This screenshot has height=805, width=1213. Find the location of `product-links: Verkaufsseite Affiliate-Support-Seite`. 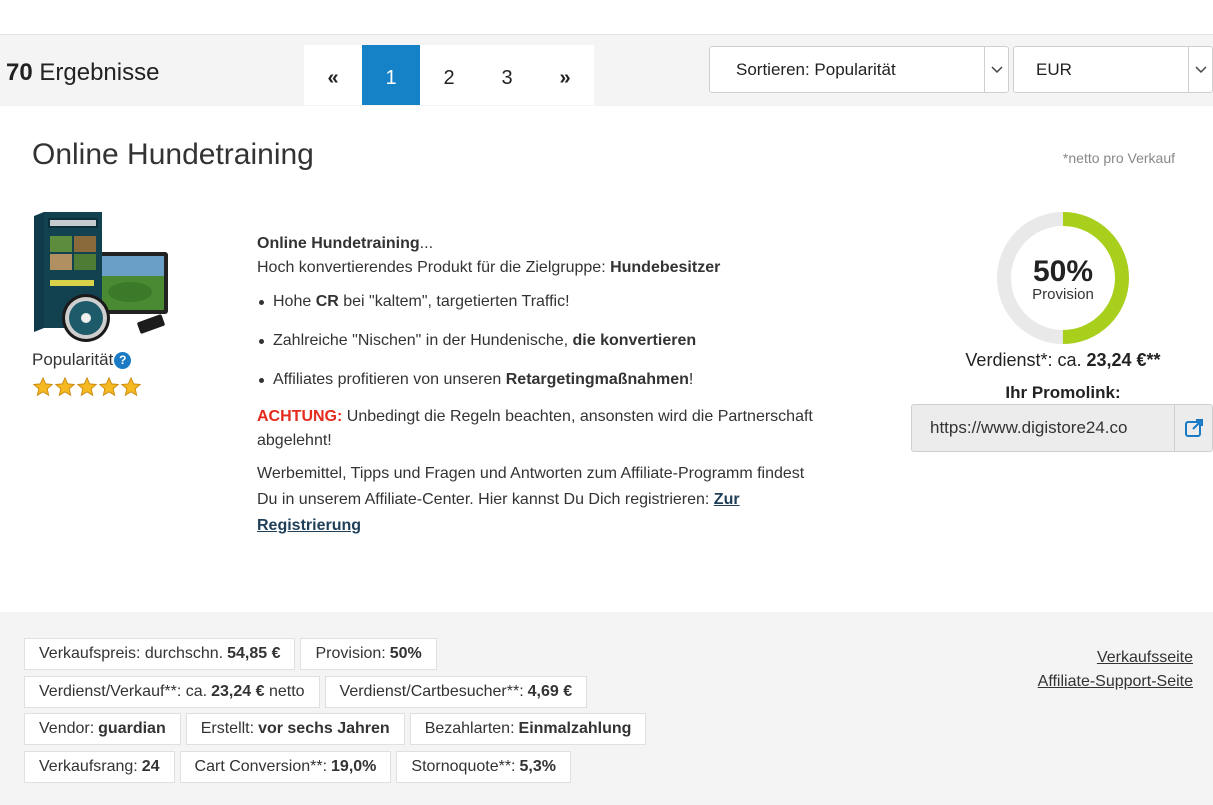

product-links: Verkaufsseite Affiliate-Support-Seite is located at coordinates (1115, 670).